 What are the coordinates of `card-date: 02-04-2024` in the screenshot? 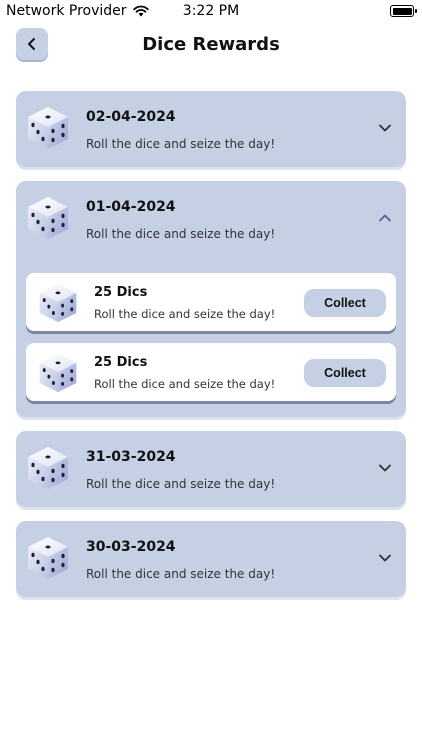 It's located at (131, 117).